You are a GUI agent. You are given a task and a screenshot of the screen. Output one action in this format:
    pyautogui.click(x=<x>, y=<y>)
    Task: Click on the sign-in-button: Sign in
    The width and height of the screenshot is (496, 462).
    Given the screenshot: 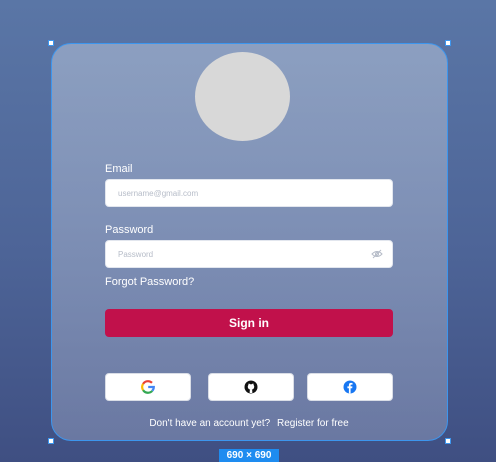 What is the action you would take?
    pyautogui.click(x=249, y=323)
    